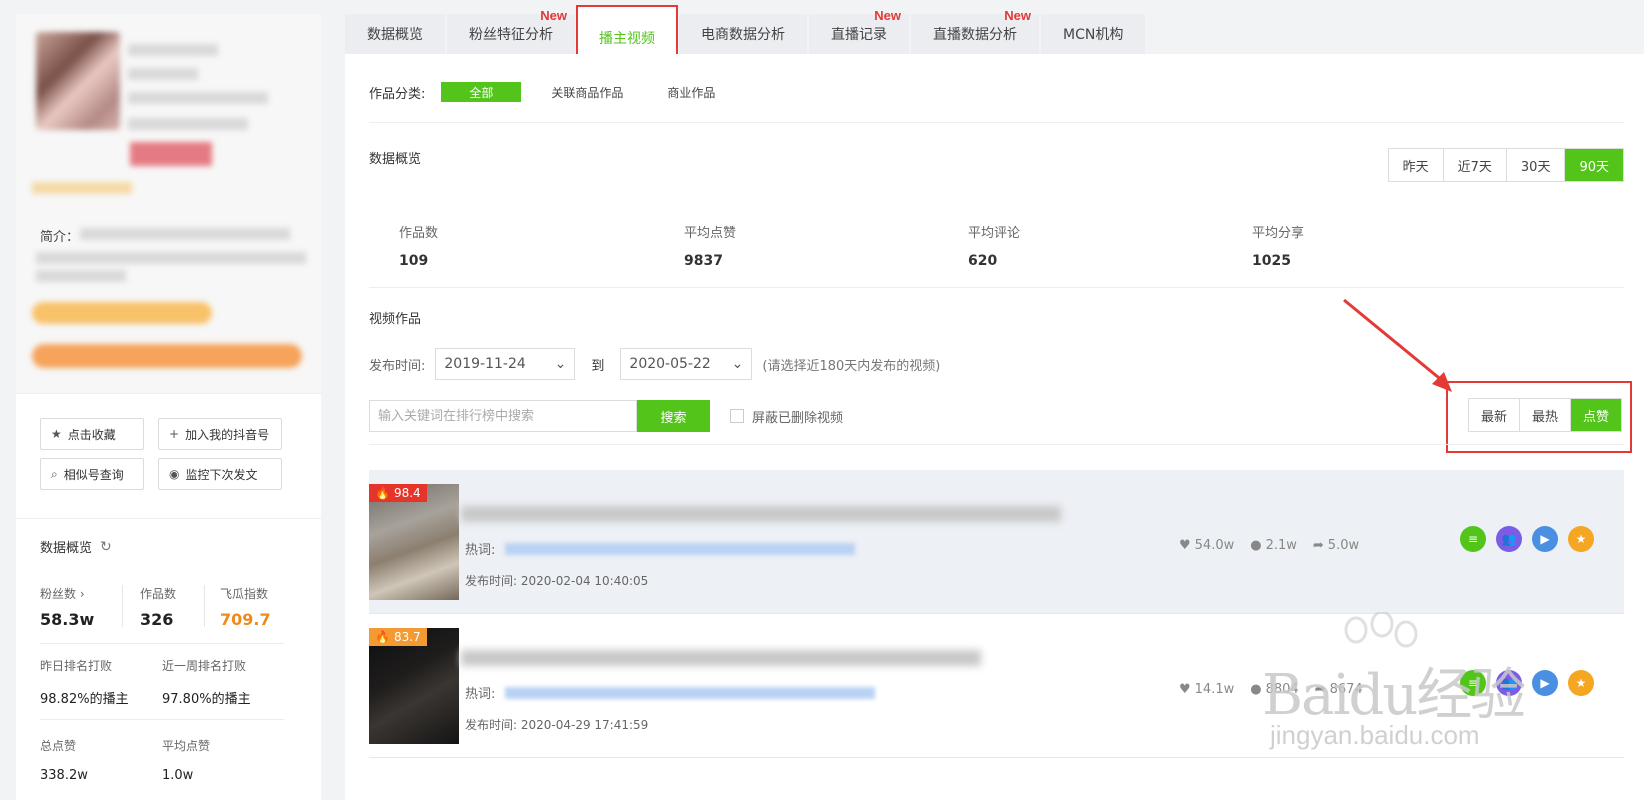 This screenshot has width=1644, height=800. Describe the element at coordinates (859, 31) in the screenshot. I see `tab-live-records: 直播记录 New` at that location.